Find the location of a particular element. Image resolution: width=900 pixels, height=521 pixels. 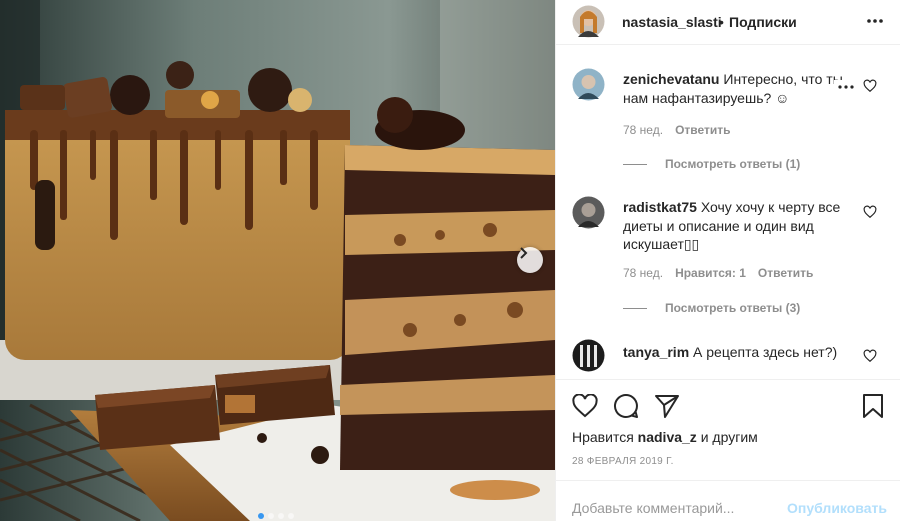

view-replies-label: Посмотреть ответы (1) is located at coordinates (733, 164).